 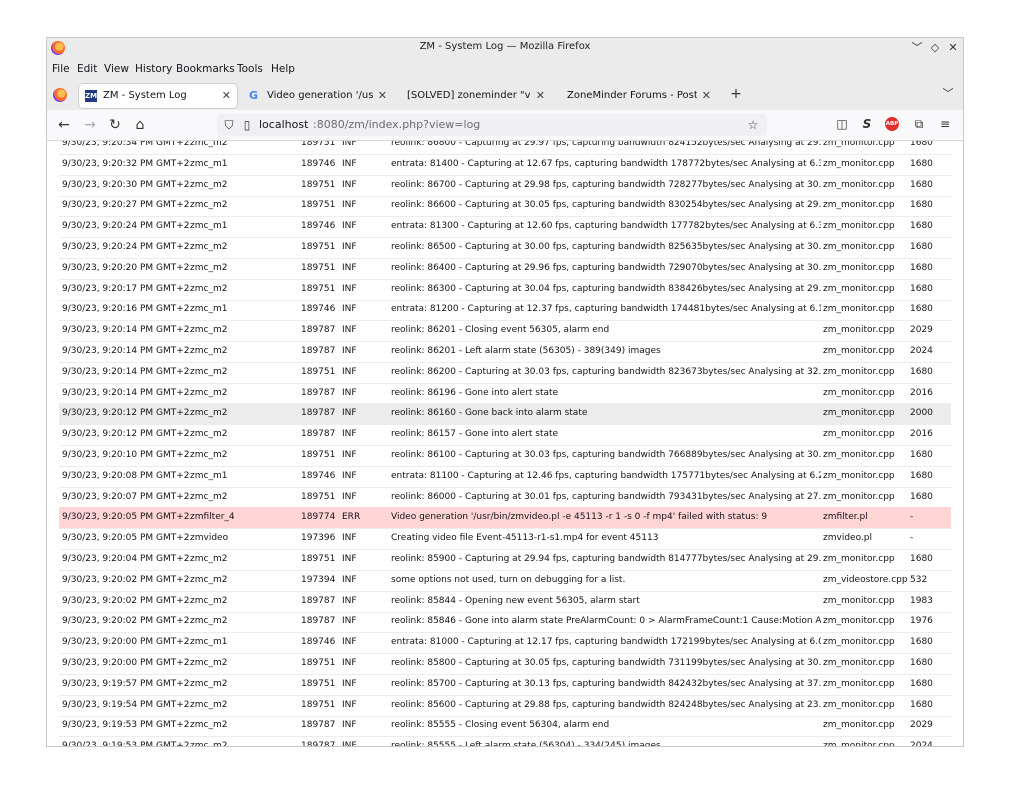 What do you see at coordinates (153, 69) in the screenshot?
I see `menu-history: History` at bounding box center [153, 69].